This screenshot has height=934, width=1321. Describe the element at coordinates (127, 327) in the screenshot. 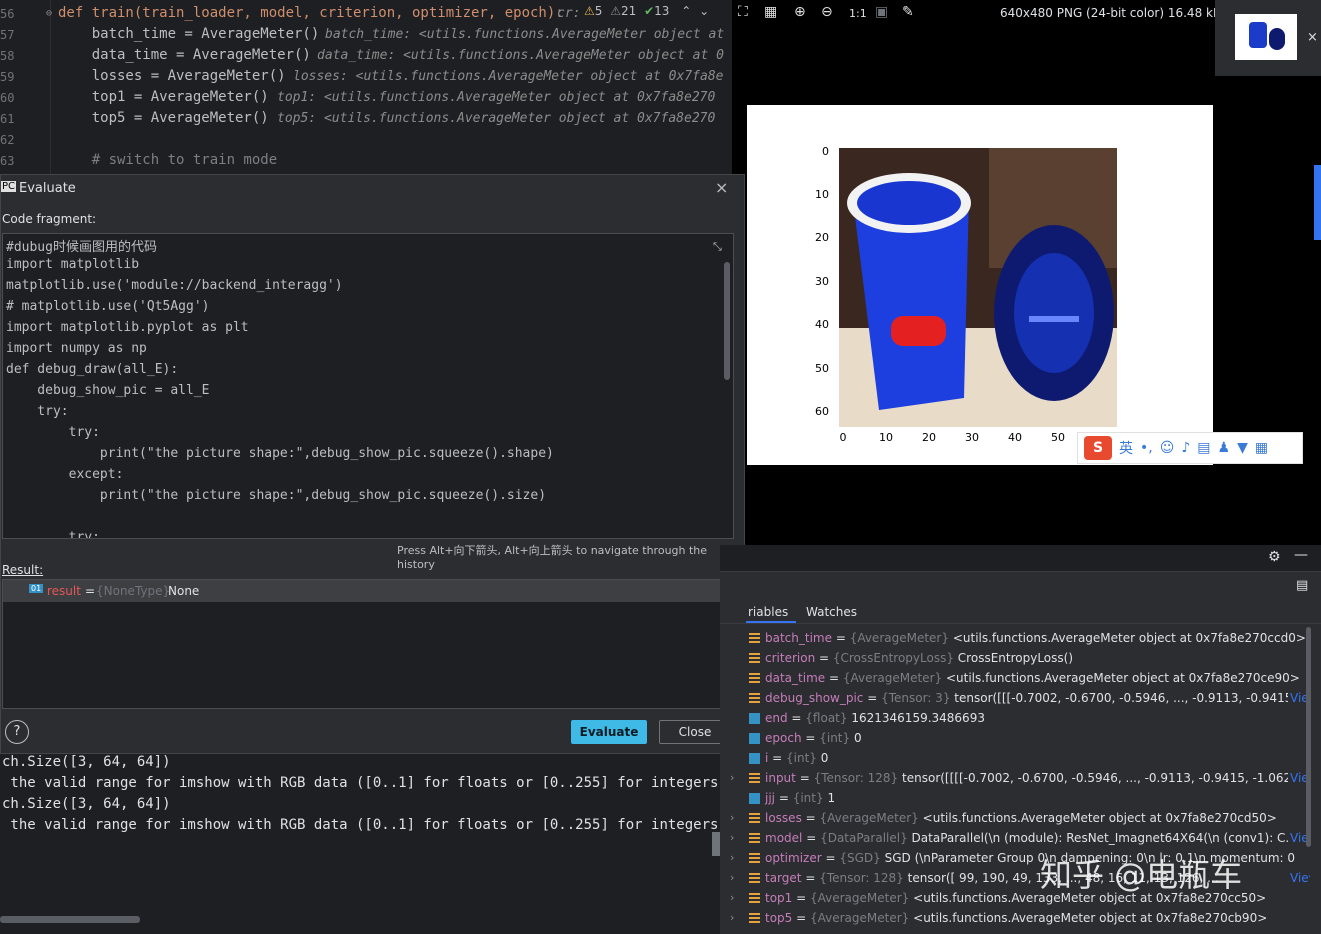

I see `code-line: import matplotlib.pyplot as plt` at that location.